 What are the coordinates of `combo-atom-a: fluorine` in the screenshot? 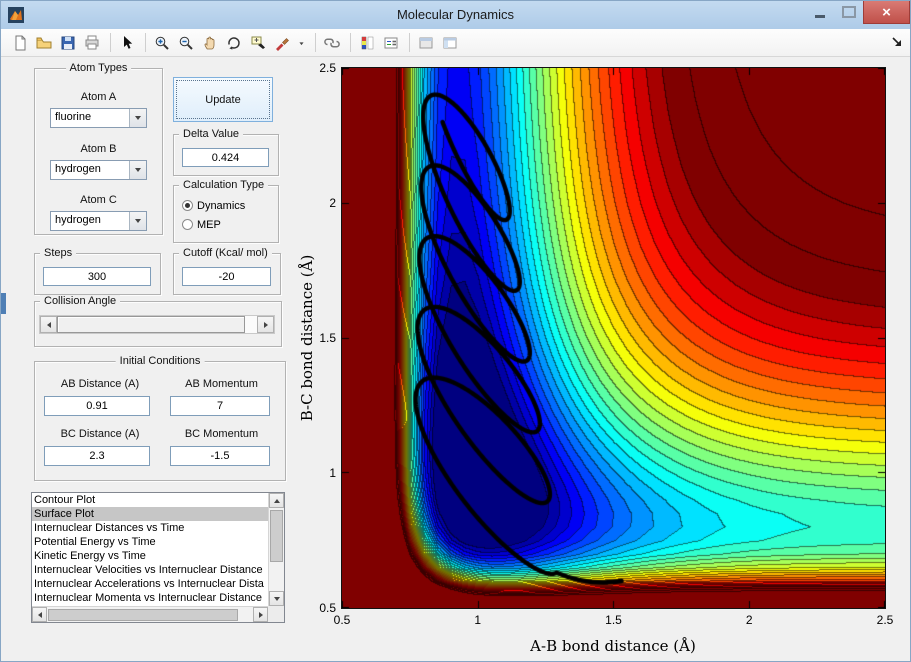 It's located at (98, 118).